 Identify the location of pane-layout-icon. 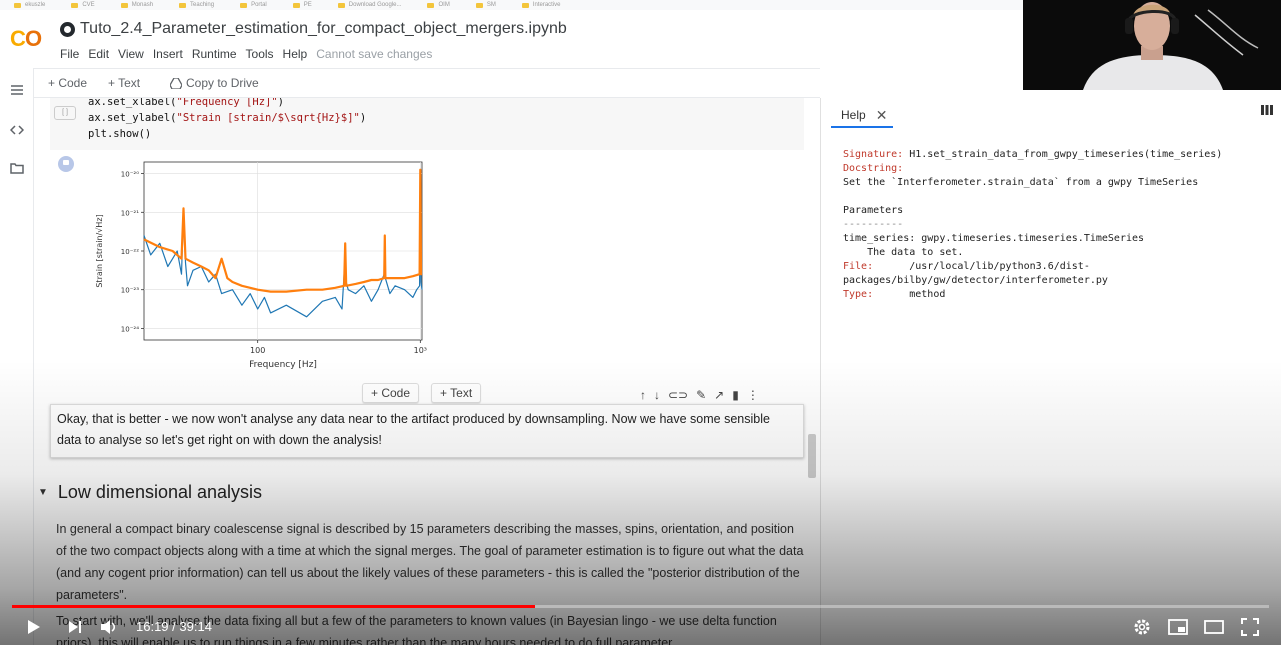
(1267, 111).